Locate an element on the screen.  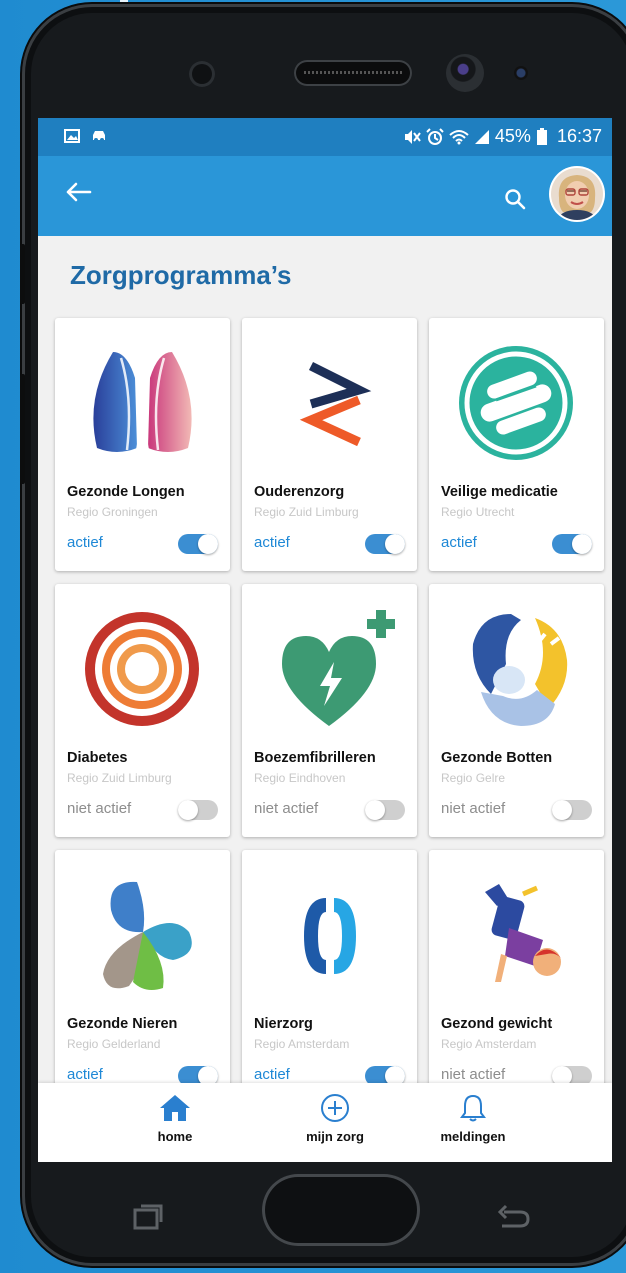
signal-icon is located at coordinates (481, 137).